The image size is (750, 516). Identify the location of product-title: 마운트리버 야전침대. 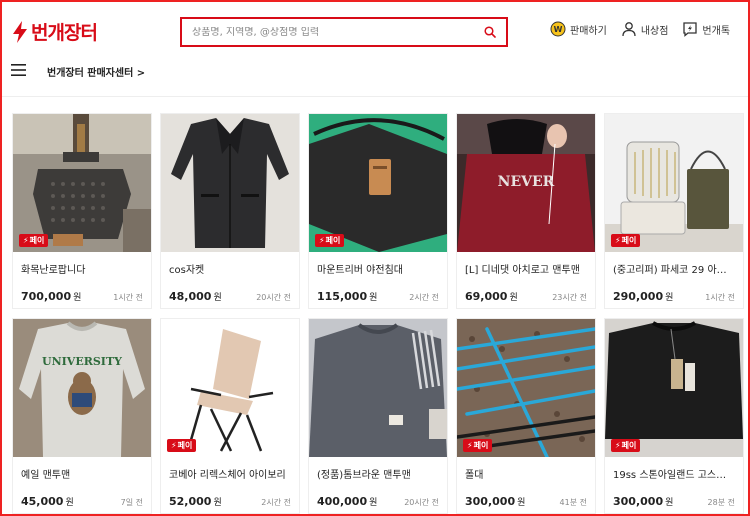
(360, 270).